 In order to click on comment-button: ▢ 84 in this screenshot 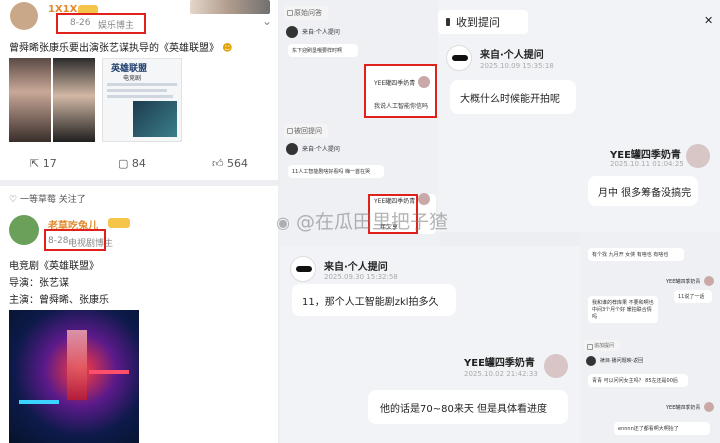, I will do `click(132, 163)`.